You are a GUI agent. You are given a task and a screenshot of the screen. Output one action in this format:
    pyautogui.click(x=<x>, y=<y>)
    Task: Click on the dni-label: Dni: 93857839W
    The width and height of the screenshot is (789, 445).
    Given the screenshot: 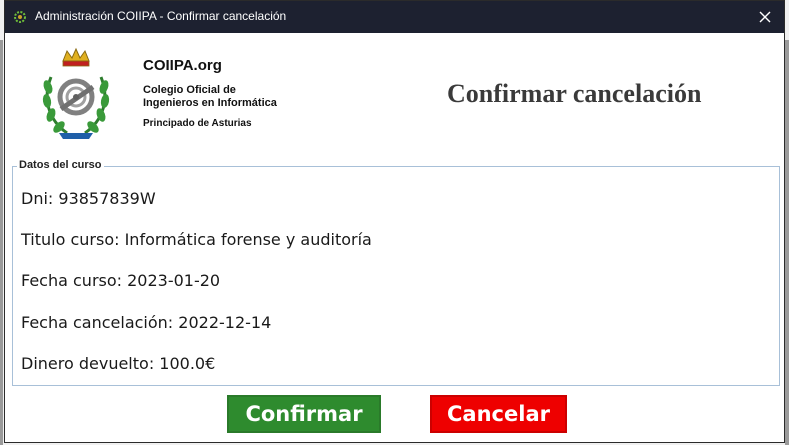 What is the action you would take?
    pyautogui.click(x=88, y=198)
    